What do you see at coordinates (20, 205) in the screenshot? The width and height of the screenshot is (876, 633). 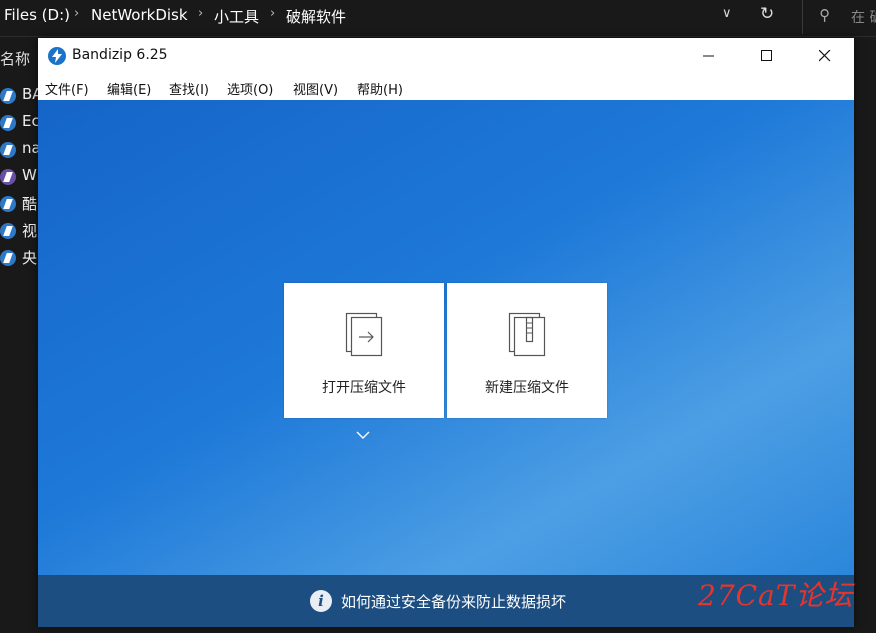 I see `list-item: 酷` at bounding box center [20, 205].